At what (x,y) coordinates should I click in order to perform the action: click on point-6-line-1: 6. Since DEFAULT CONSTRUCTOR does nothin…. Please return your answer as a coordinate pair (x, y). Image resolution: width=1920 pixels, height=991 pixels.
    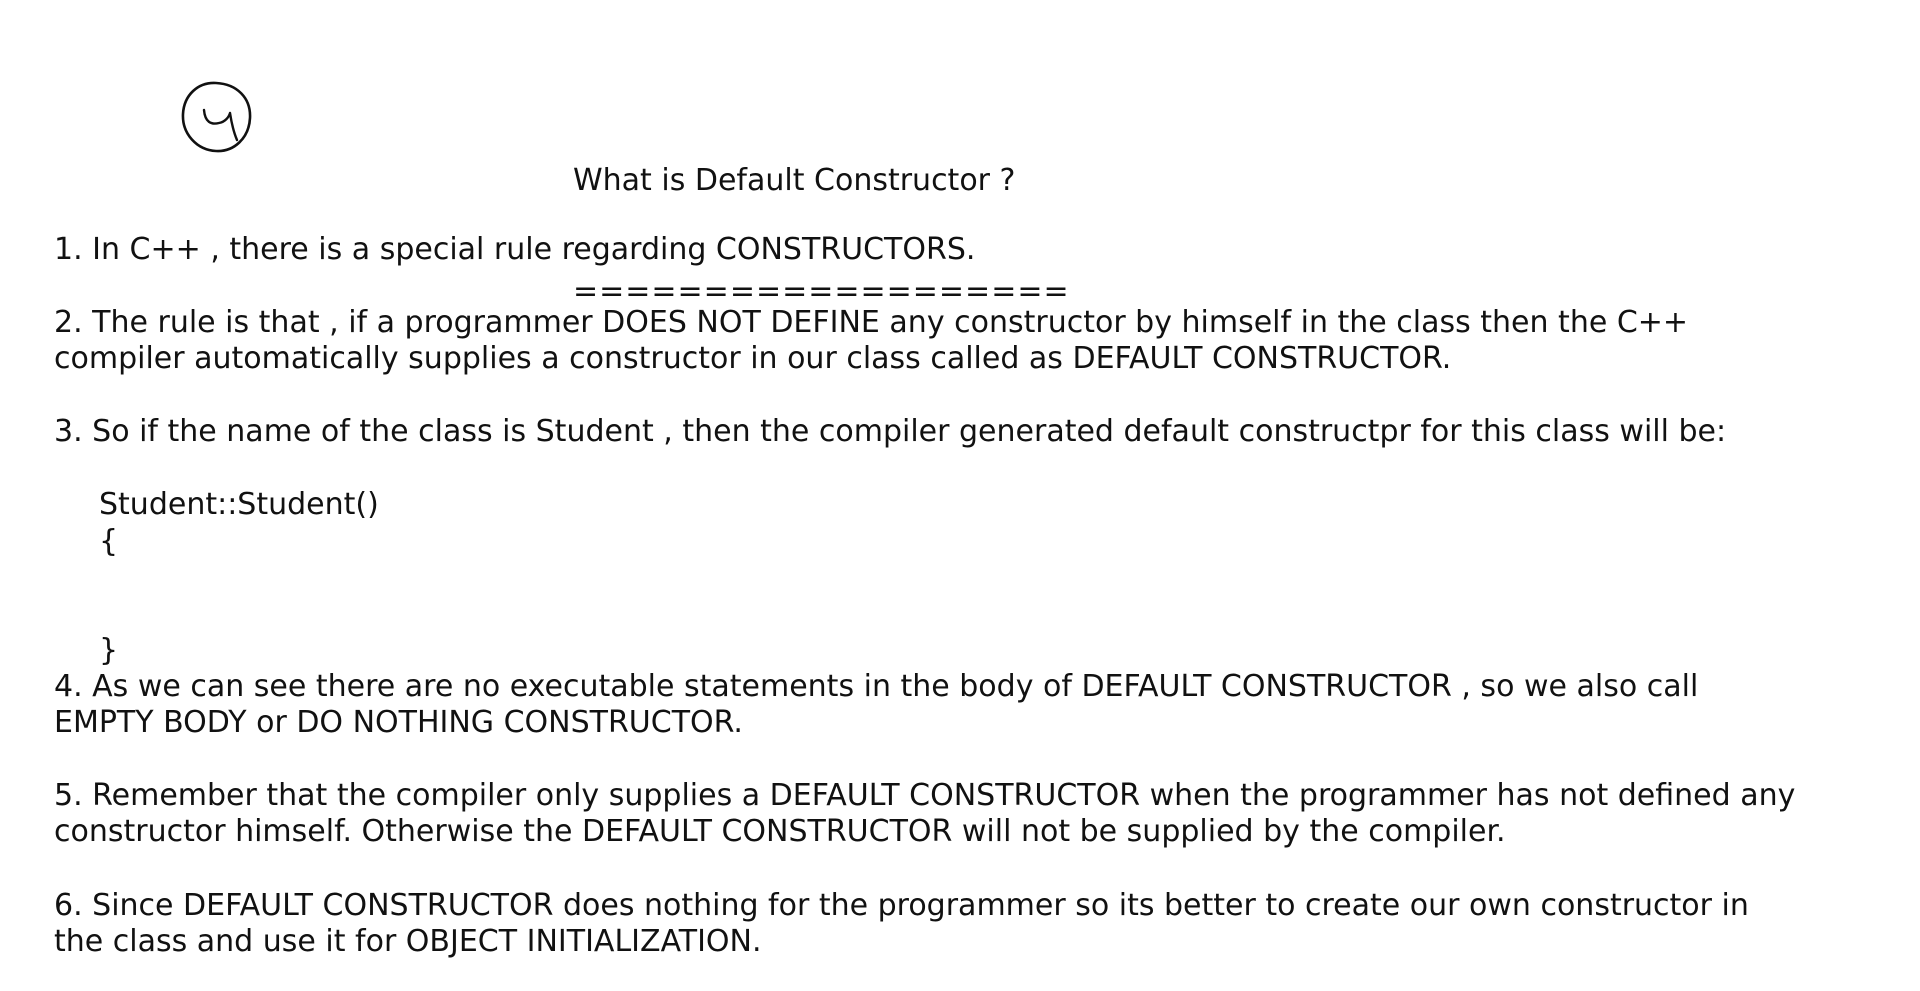
    Looking at the image, I should click on (901, 905).